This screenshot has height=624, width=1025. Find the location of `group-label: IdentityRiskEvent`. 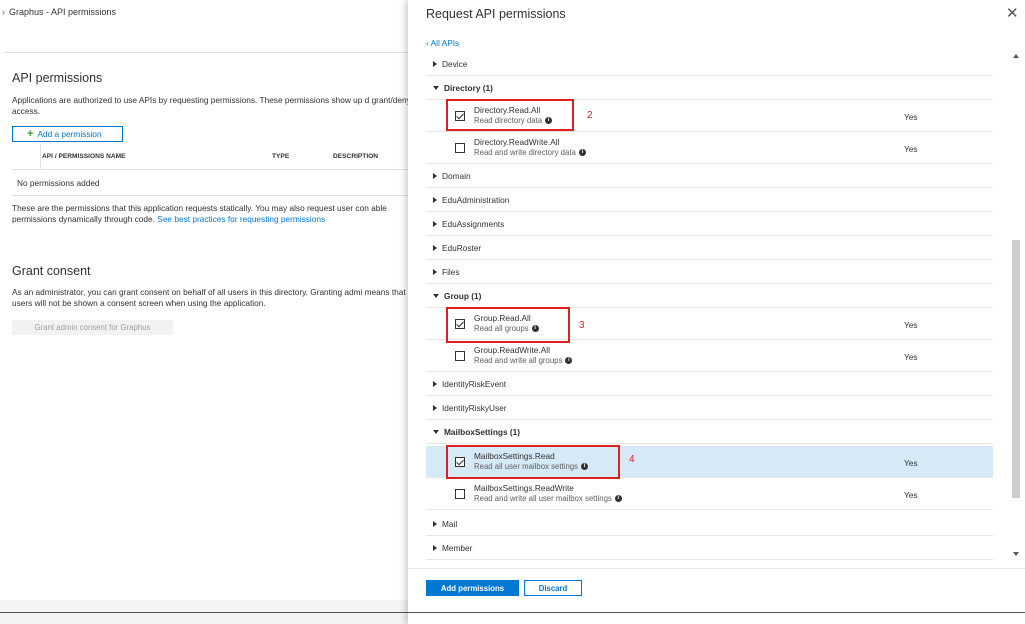

group-label: IdentityRiskEvent is located at coordinates (474, 383).